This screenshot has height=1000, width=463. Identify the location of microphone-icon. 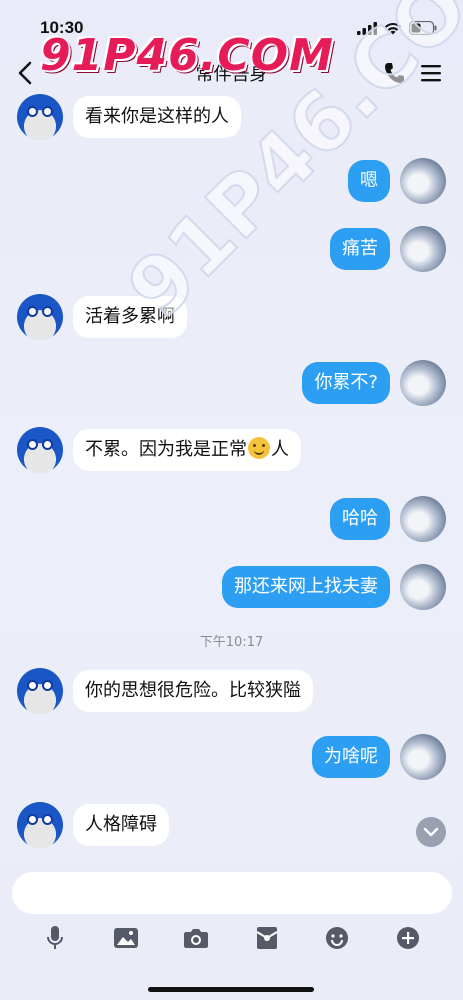
(55, 937).